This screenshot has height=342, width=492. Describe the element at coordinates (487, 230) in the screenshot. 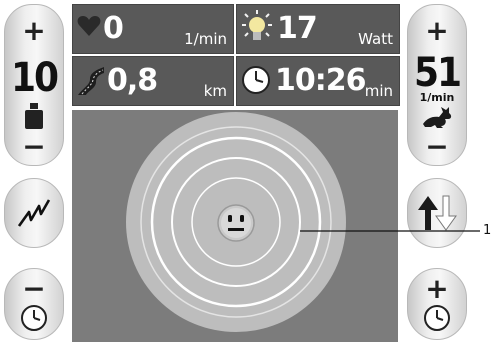

I see `callout-label: 1` at that location.